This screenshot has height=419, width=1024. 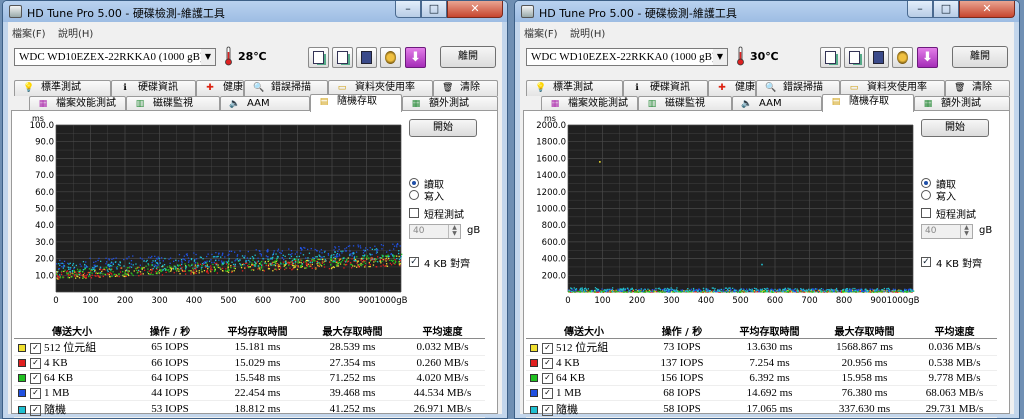 What do you see at coordinates (551, 193) in the screenshot?
I see `y-tick-label: 1200.0` at bounding box center [551, 193].